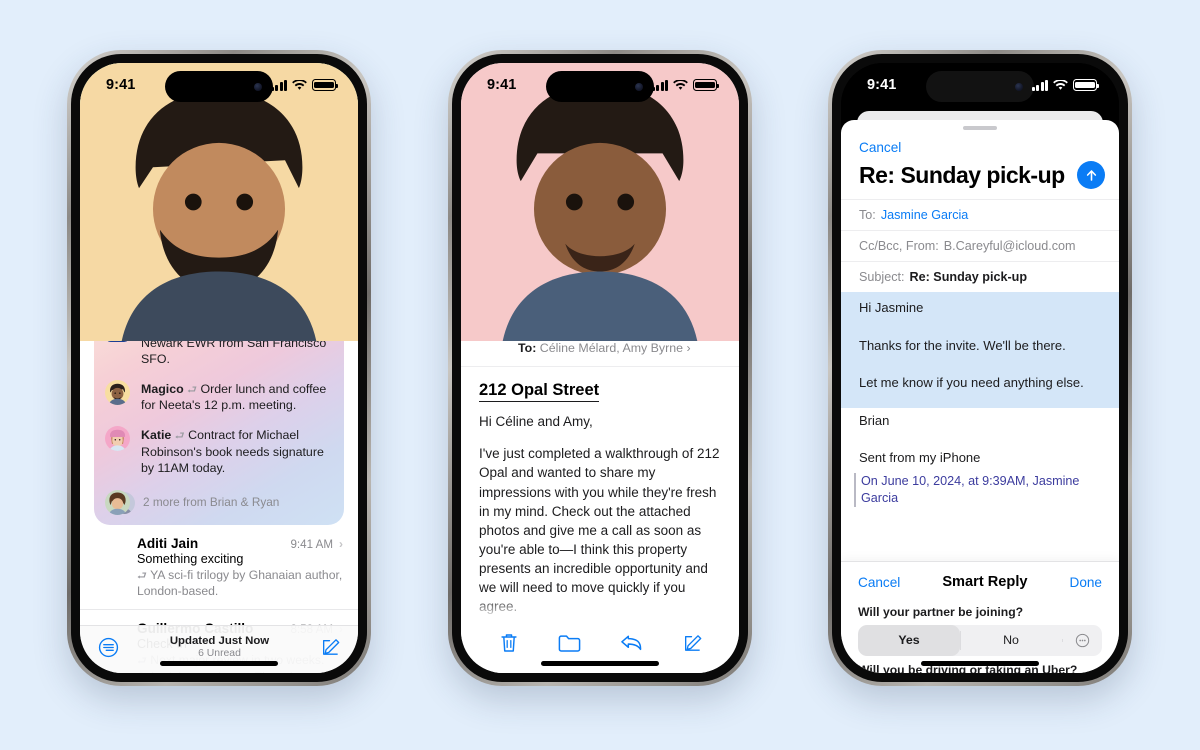 The width and height of the screenshot is (1200, 750). Describe the element at coordinates (299, 85) in the screenshot. I see `wifi-icon` at that location.